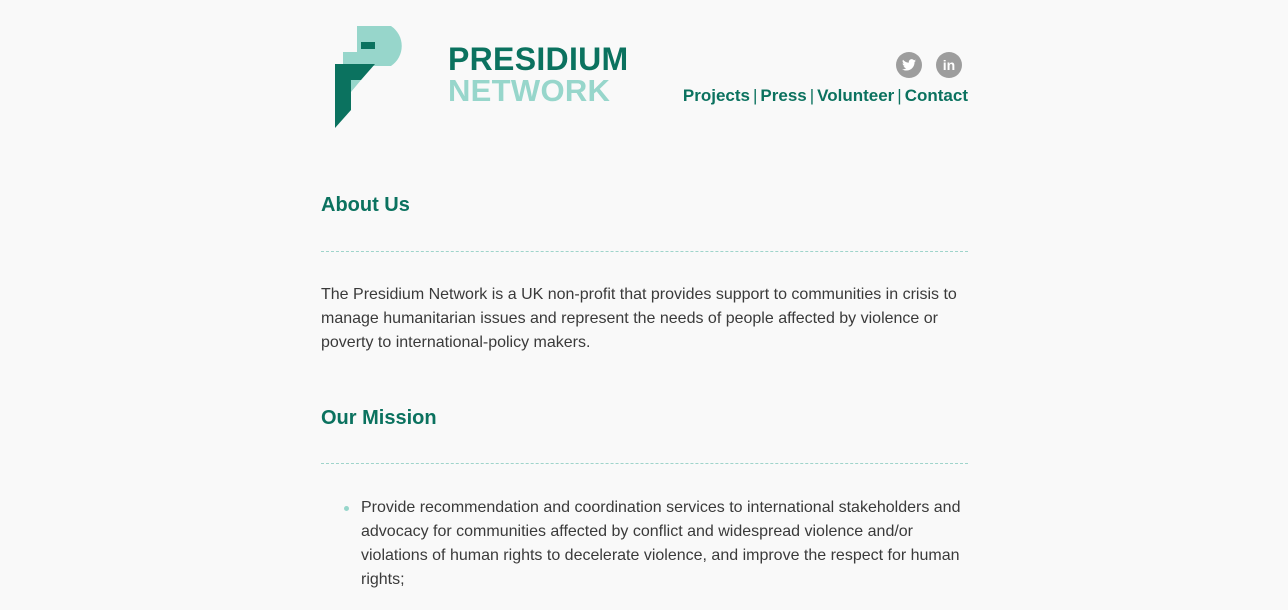 The height and width of the screenshot is (610, 1288). What do you see at coordinates (936, 95) in the screenshot?
I see `nav-contact: Contact` at bounding box center [936, 95].